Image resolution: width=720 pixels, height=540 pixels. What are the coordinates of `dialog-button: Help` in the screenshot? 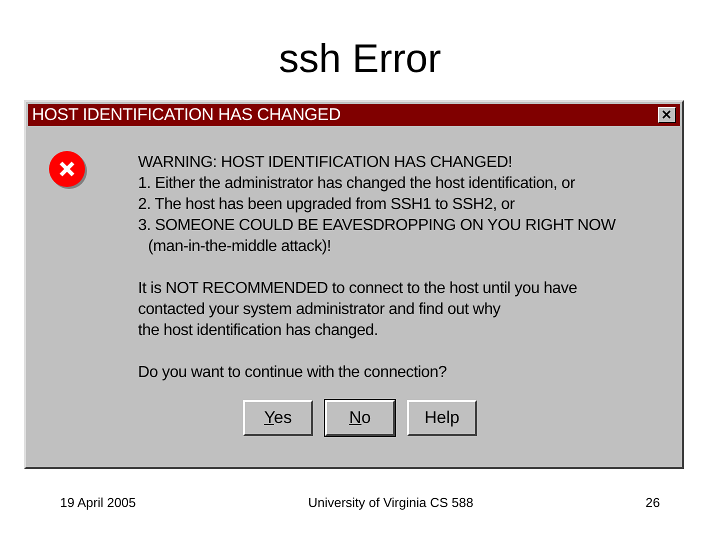 It's located at (442, 418).